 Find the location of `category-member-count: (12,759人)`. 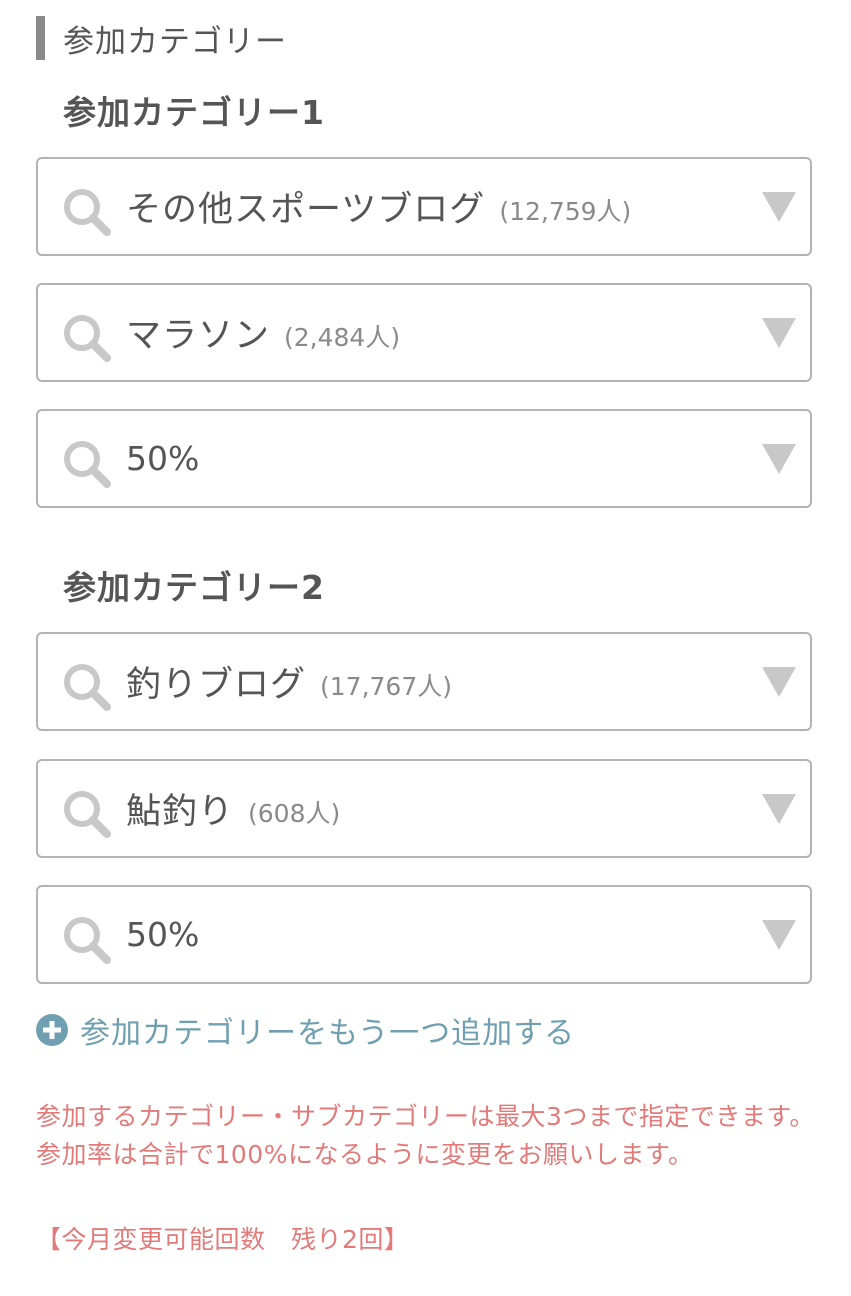

category-member-count: (12,759人) is located at coordinates (565, 211).